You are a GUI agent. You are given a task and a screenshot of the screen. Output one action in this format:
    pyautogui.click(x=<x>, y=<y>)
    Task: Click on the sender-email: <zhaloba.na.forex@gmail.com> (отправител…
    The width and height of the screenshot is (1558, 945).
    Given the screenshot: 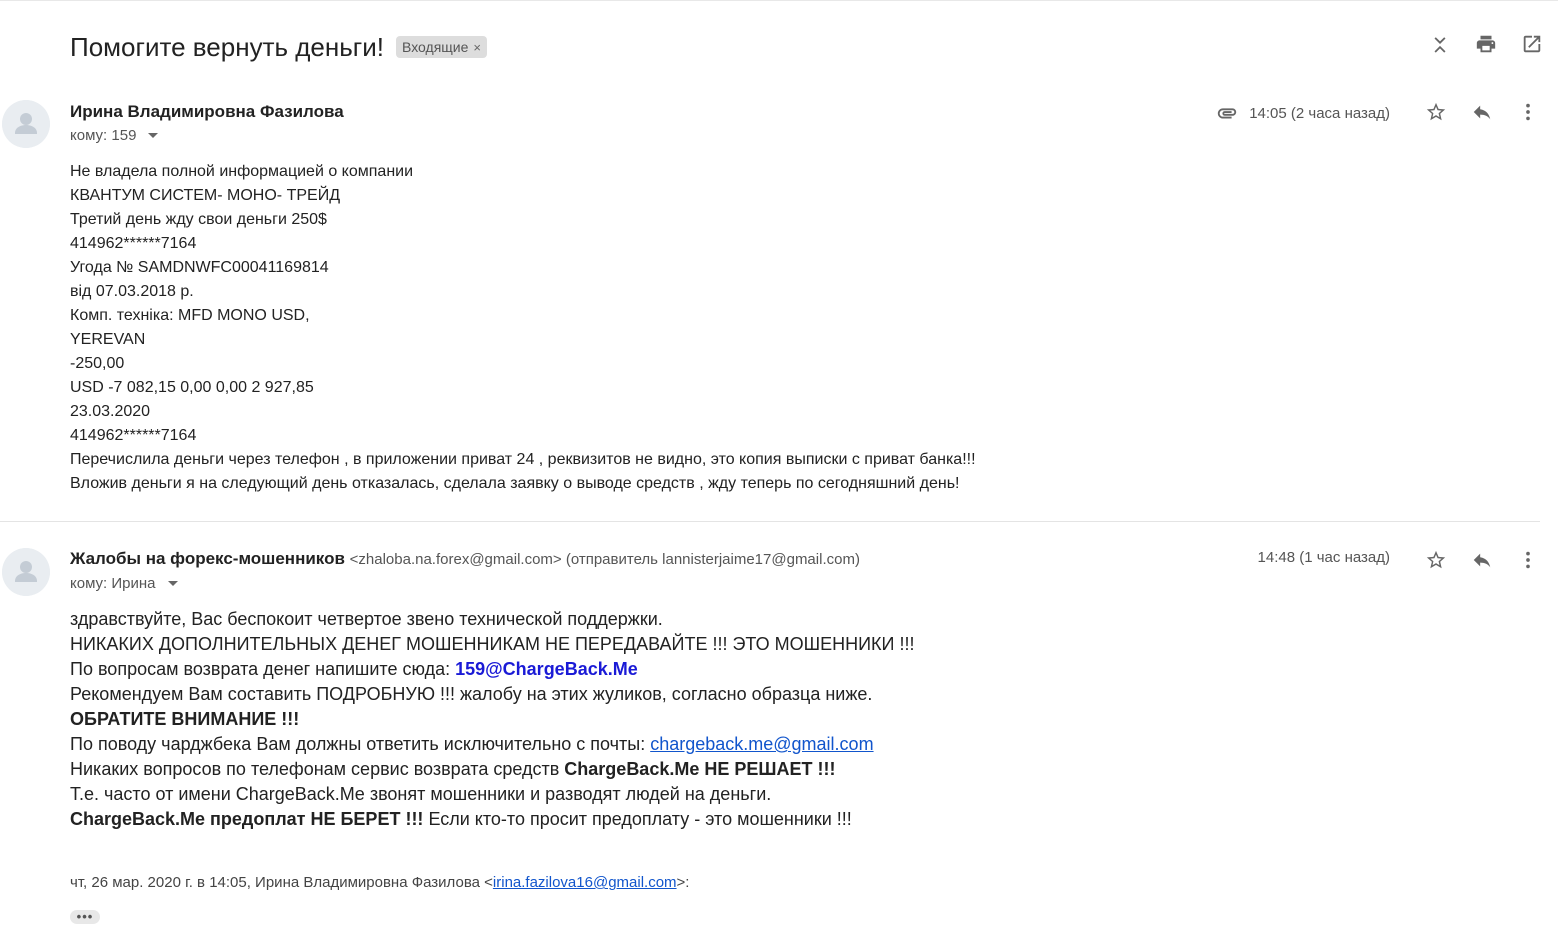 What is the action you would take?
    pyautogui.click(x=604, y=559)
    